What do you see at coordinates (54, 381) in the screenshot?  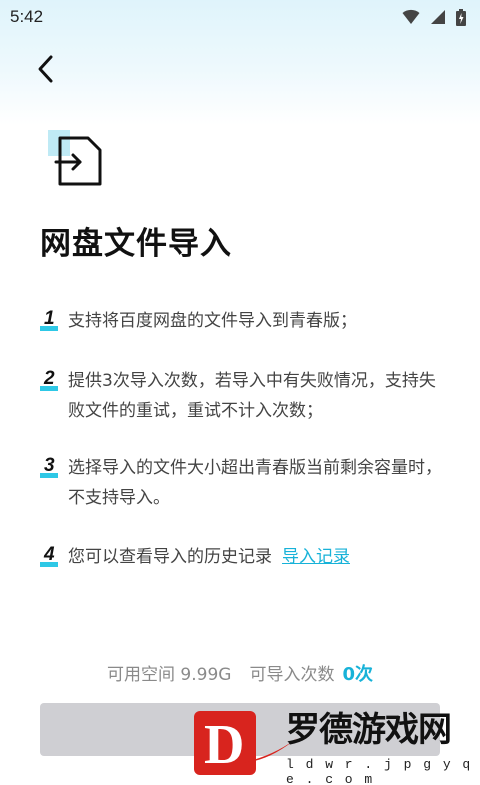 I see `rule-number: 2` at bounding box center [54, 381].